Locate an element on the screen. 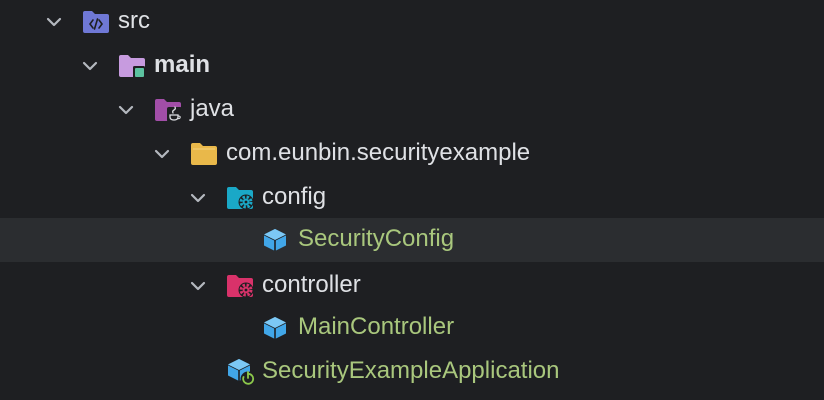 The height and width of the screenshot is (400, 824). tree-item-src: src is located at coordinates (412, 22).